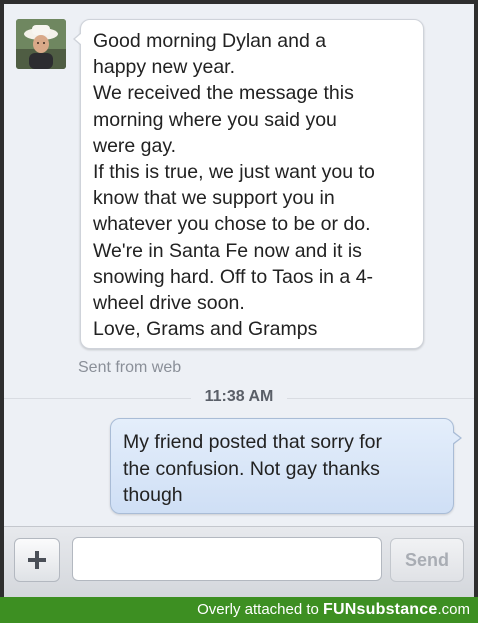 Image resolution: width=478 pixels, height=623 pixels. I want to click on message-timestamp: 11:38 AM, so click(239, 396).